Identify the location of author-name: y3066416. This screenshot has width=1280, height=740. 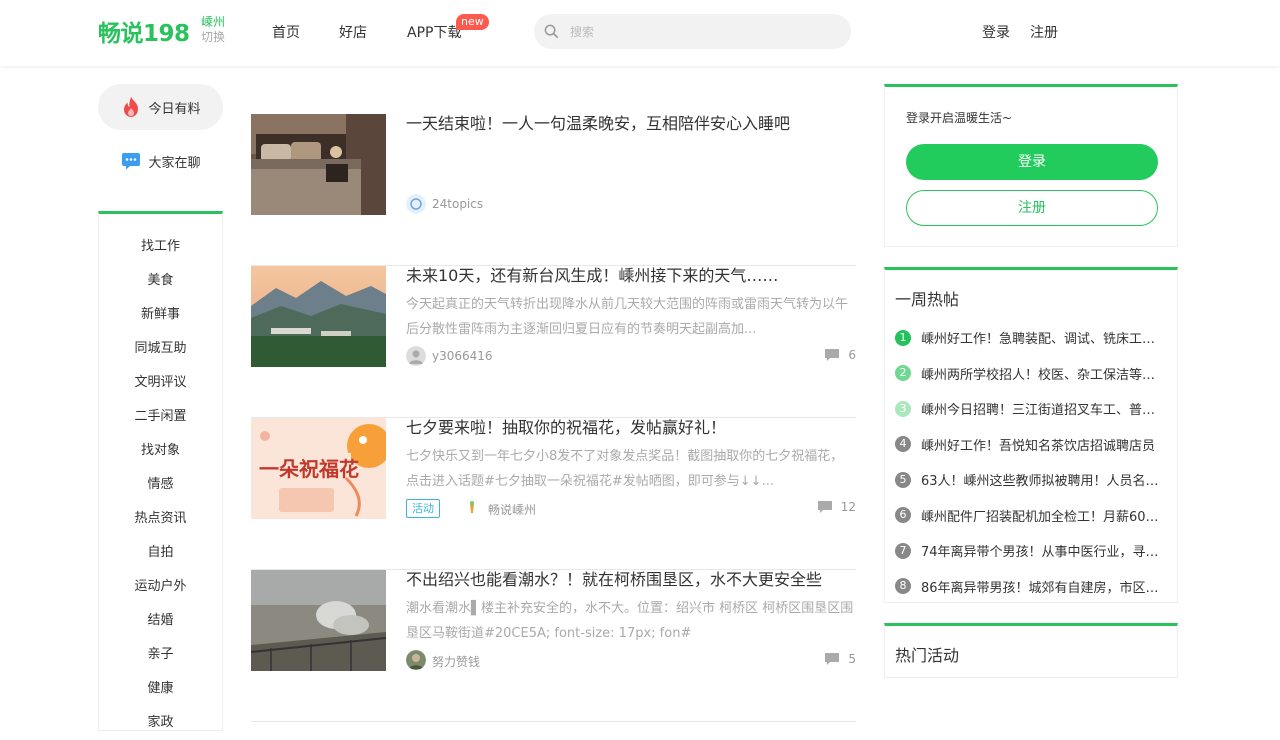
(462, 356).